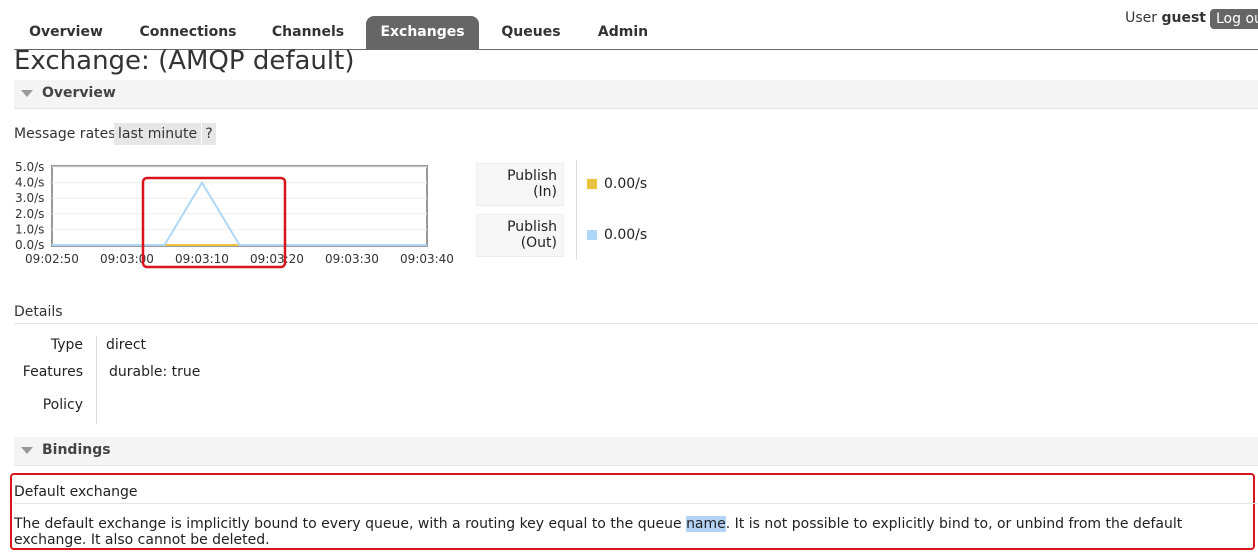 The width and height of the screenshot is (1258, 554). I want to click on legend-publish-out: Publish (Out), so click(520, 235).